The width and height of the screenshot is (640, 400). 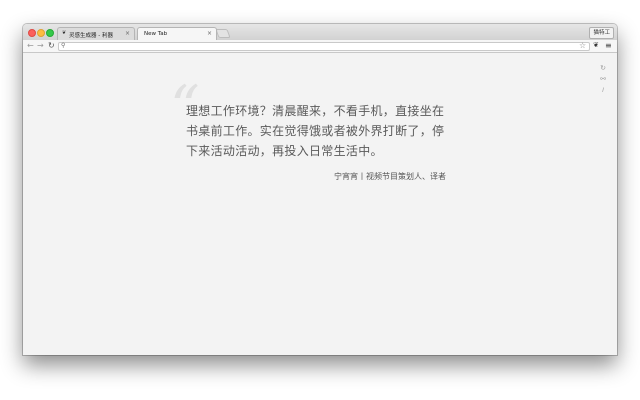 What do you see at coordinates (50, 33) in the screenshot?
I see `maximize-window-button` at bounding box center [50, 33].